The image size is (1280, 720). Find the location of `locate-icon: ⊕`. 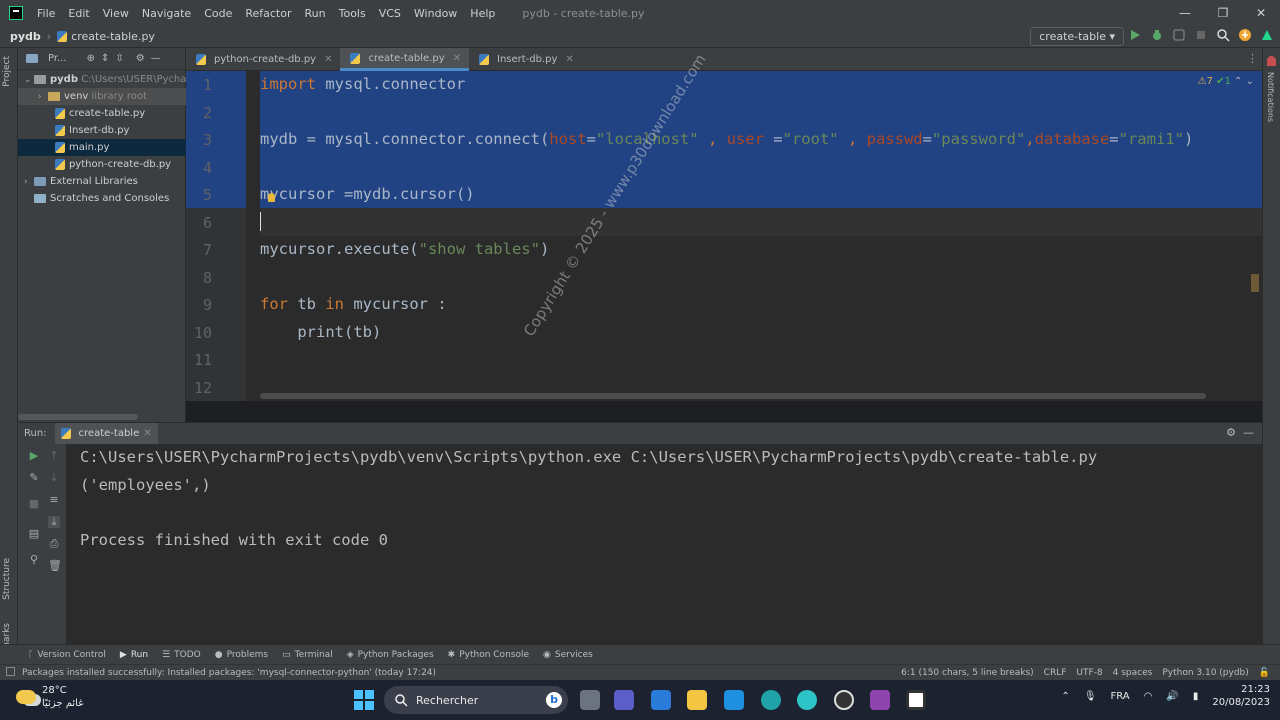

locate-icon: ⊕ is located at coordinates (91, 58).